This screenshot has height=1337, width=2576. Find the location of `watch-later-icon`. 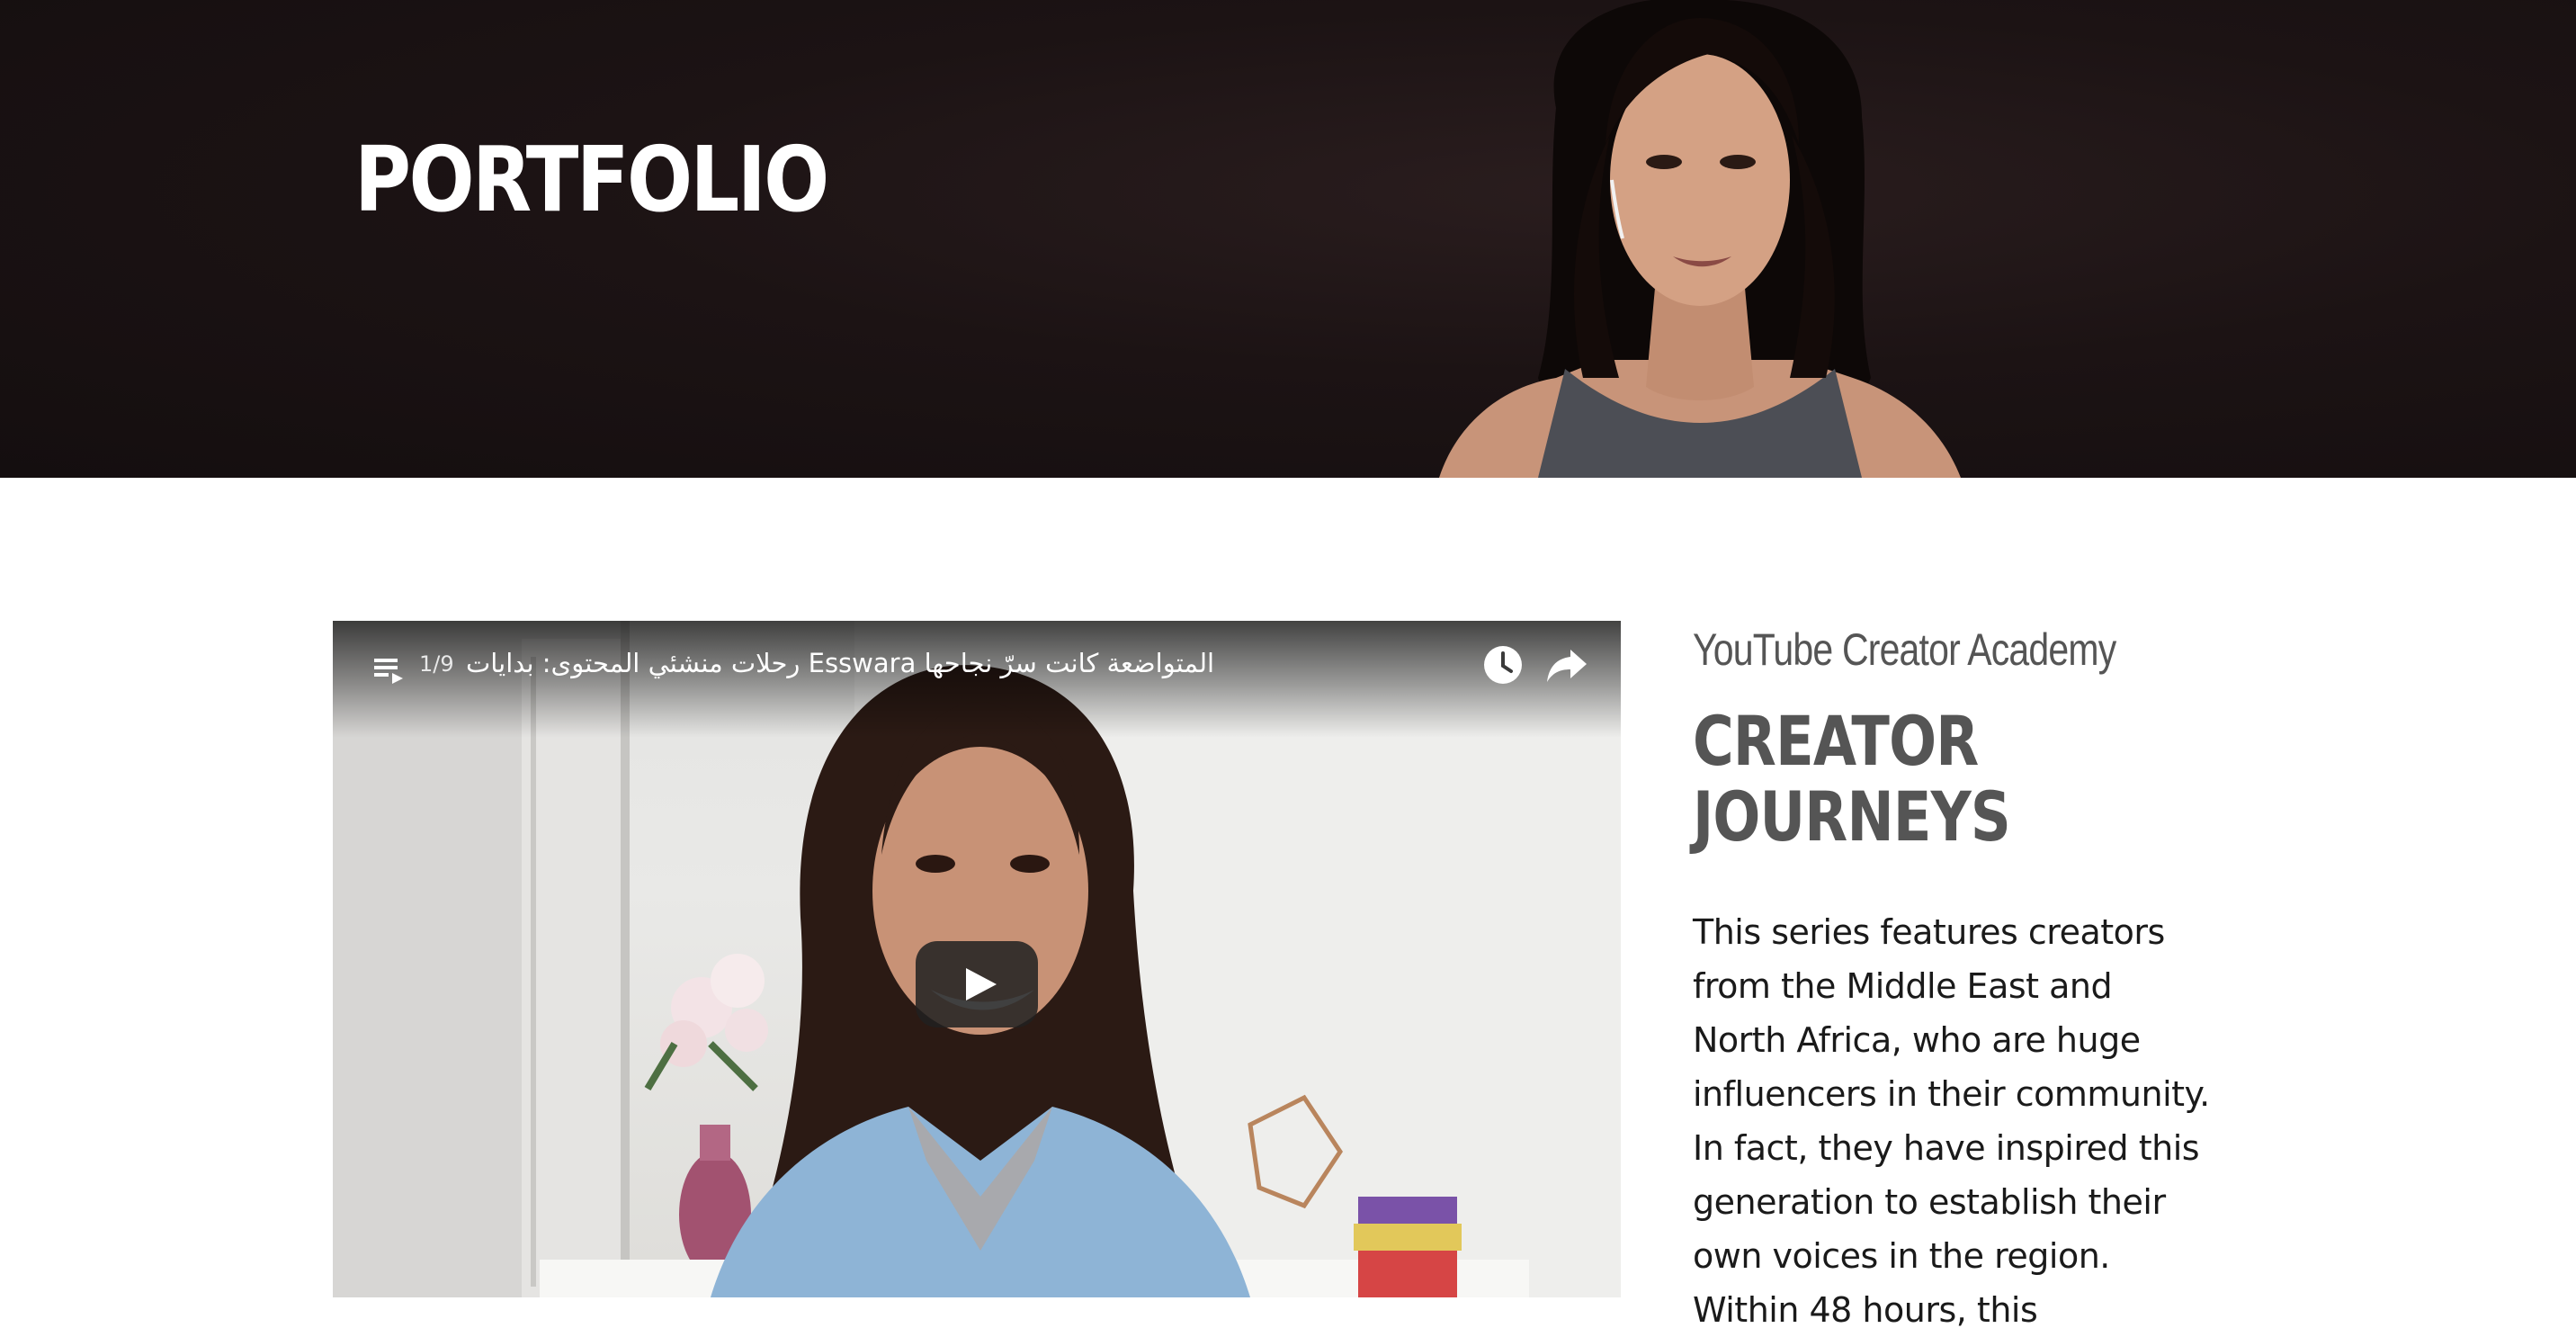

watch-later-icon is located at coordinates (1503, 665).